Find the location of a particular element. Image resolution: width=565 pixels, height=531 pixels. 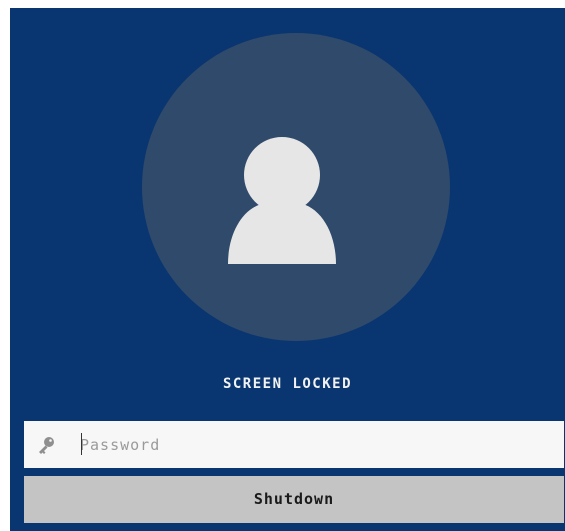

shutdown-button: Shutdown is located at coordinates (294, 499).